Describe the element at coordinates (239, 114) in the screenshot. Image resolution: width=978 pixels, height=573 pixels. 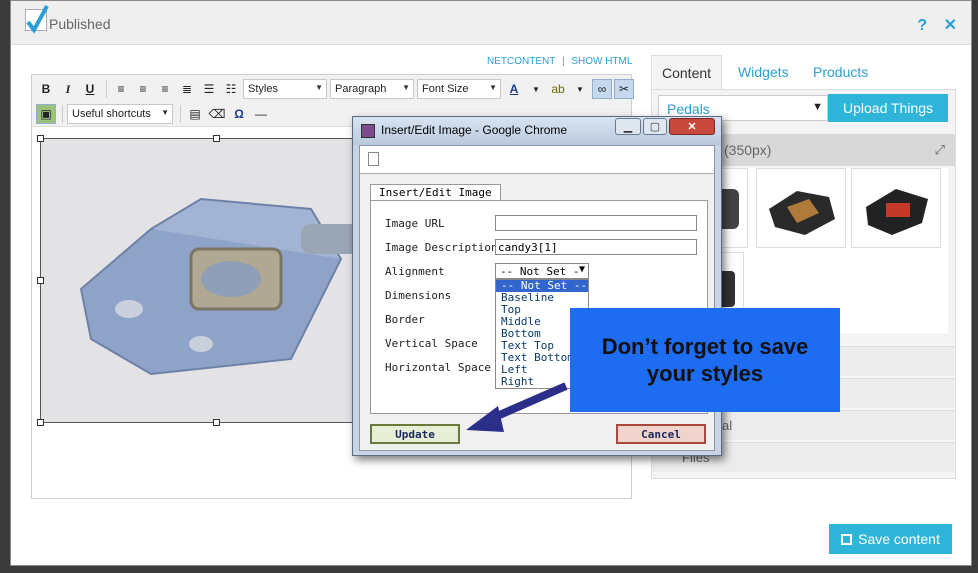
I see `omega-icon: Ω` at that location.